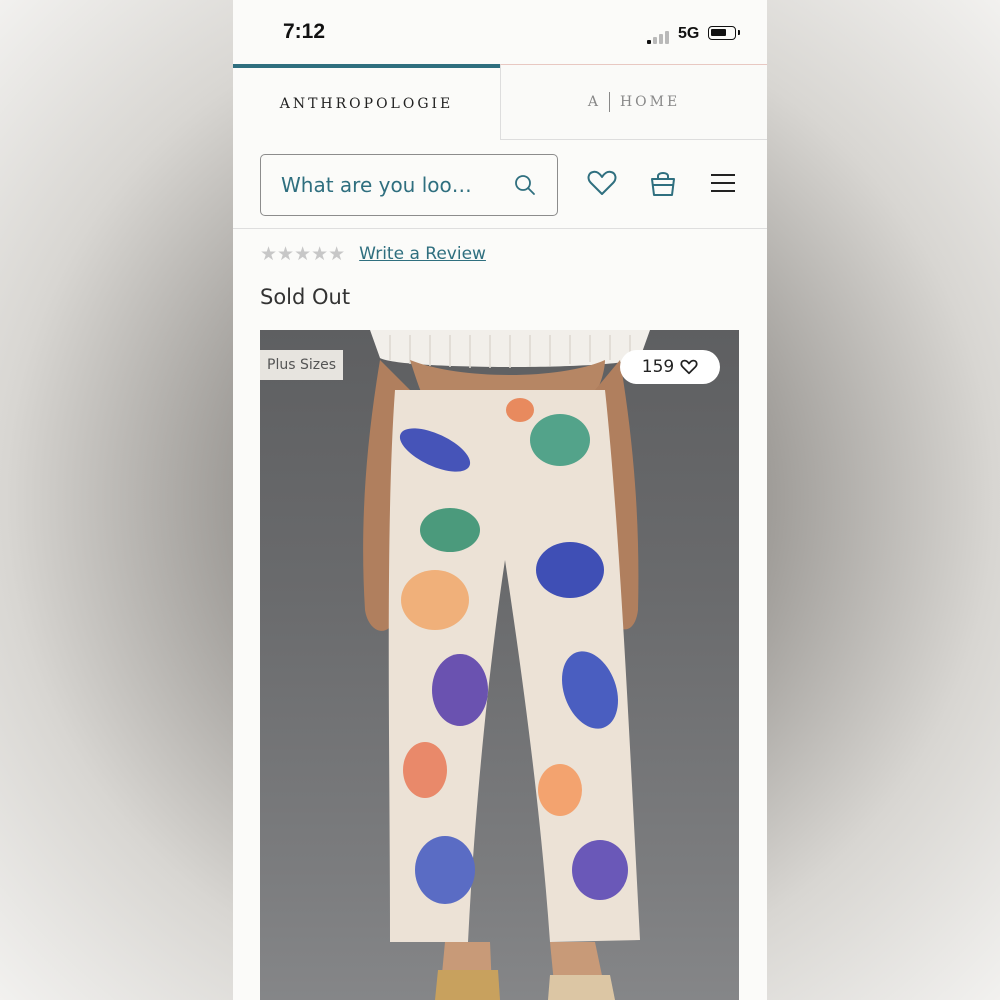 This screenshot has width=1000, height=1000. I want to click on tab-anthropologie: ANTHROPOLOGIE, so click(366, 102).